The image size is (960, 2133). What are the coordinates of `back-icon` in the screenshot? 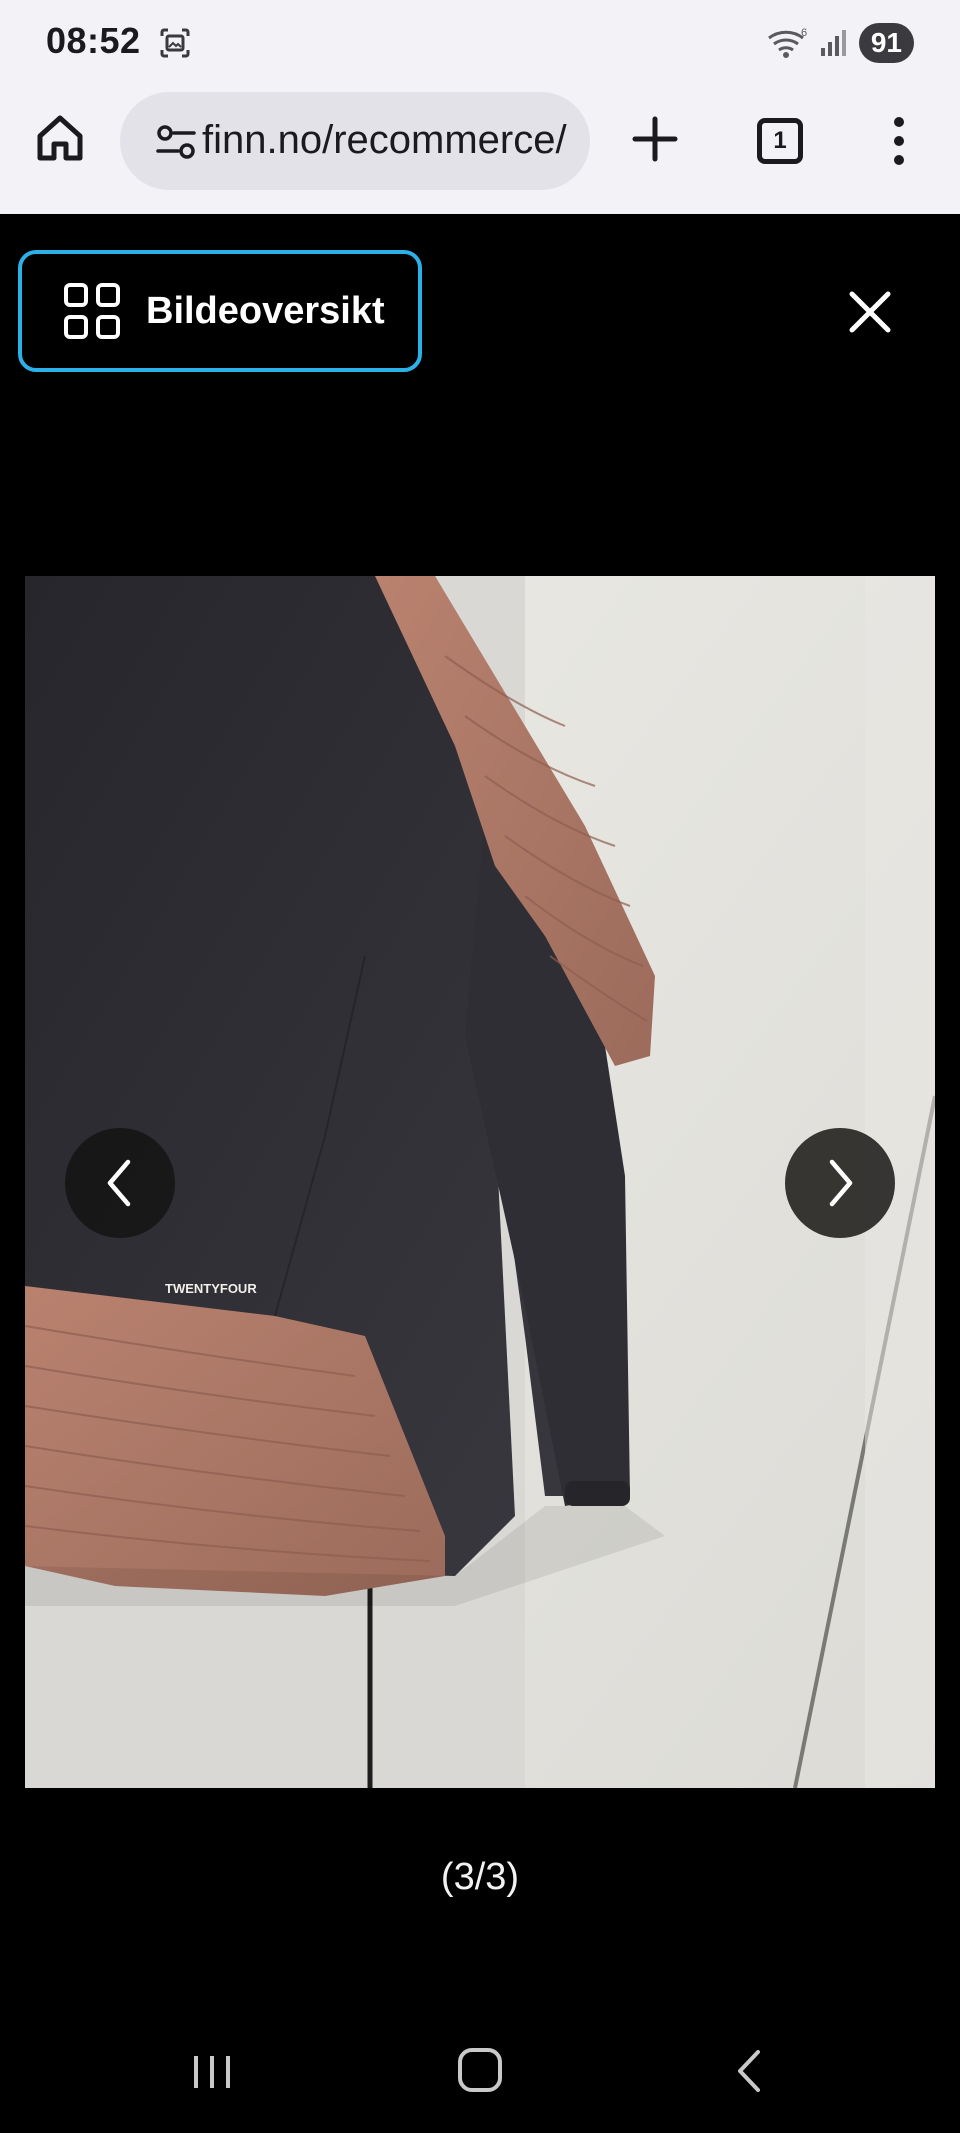 It's located at (749, 2071).